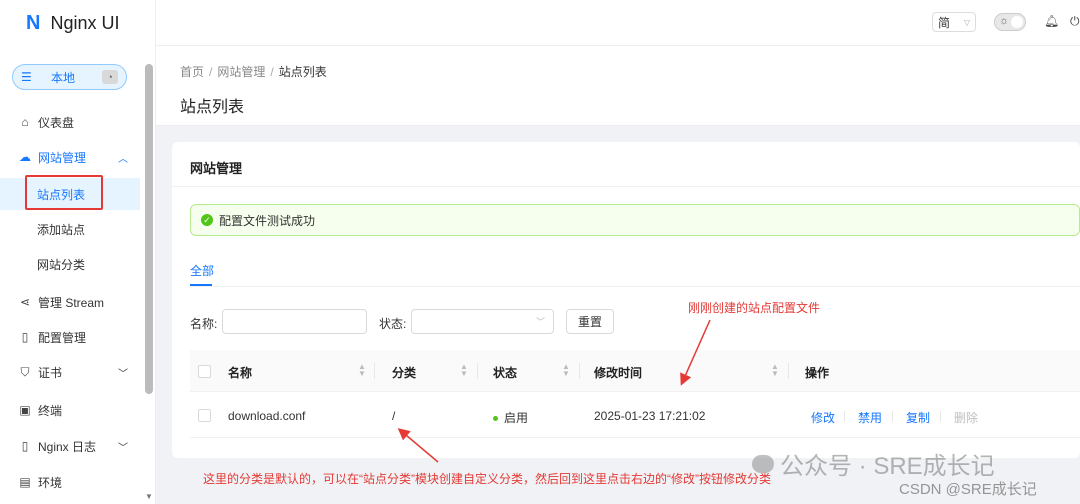 The image size is (1080, 504). Describe the element at coordinates (650, 416) in the screenshot. I see `row-modified: 2025-01-23 17:21:02` at that location.